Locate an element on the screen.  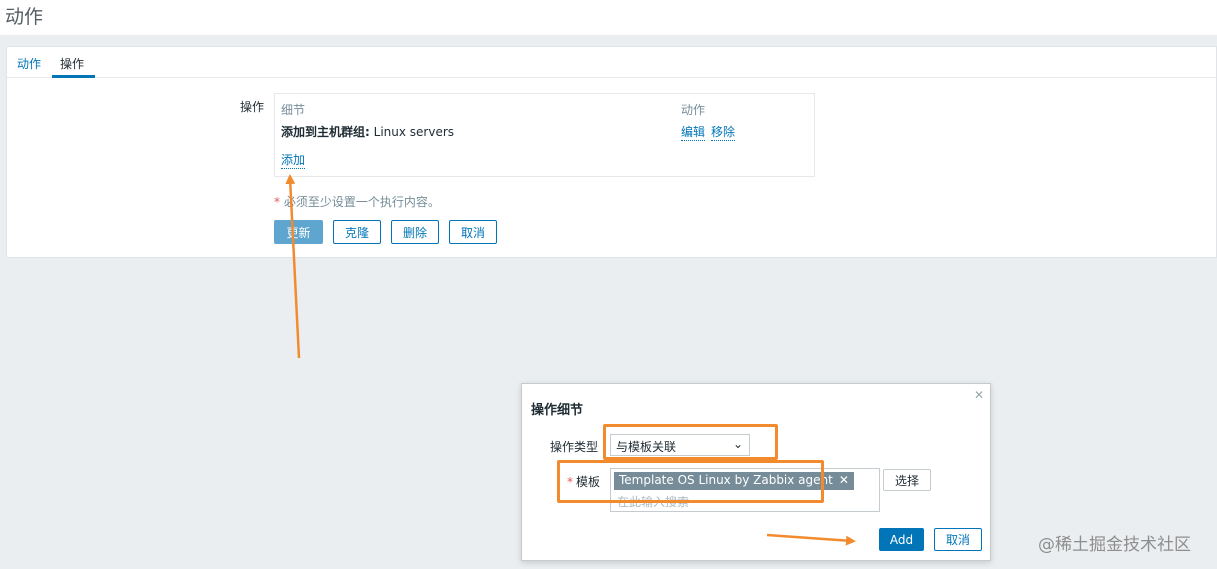
update-button: 更新 is located at coordinates (298, 232).